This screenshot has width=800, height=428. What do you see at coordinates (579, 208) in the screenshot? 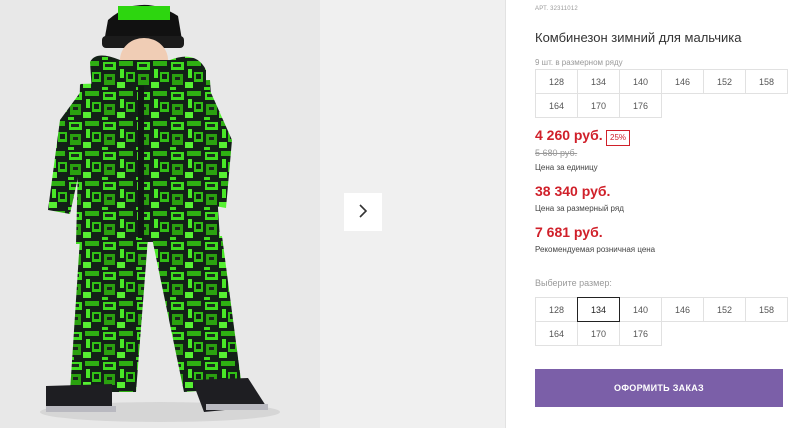
I see `pack-price-note: Цена за размерный ряд` at bounding box center [579, 208].